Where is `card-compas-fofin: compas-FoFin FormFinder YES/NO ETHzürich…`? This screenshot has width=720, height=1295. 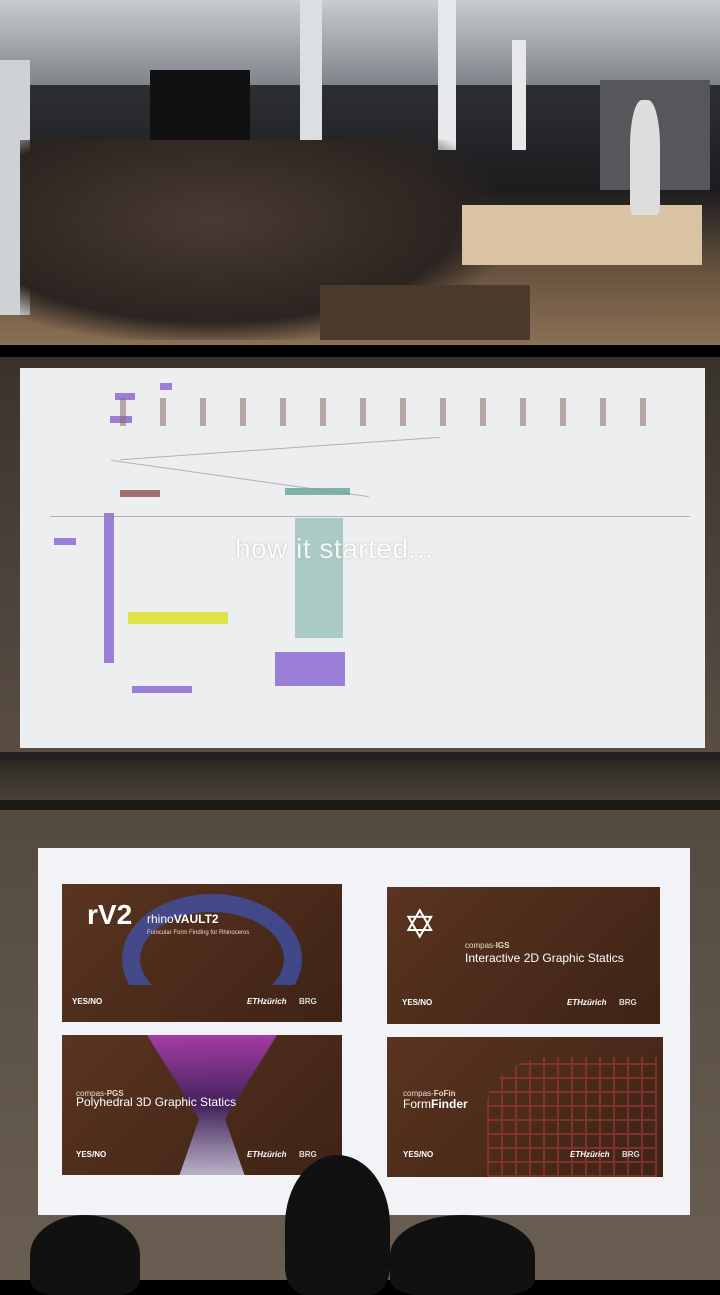 card-compas-fofin: compas-FoFin FormFinder YES/NO ETHzürich… is located at coordinates (525, 1107).